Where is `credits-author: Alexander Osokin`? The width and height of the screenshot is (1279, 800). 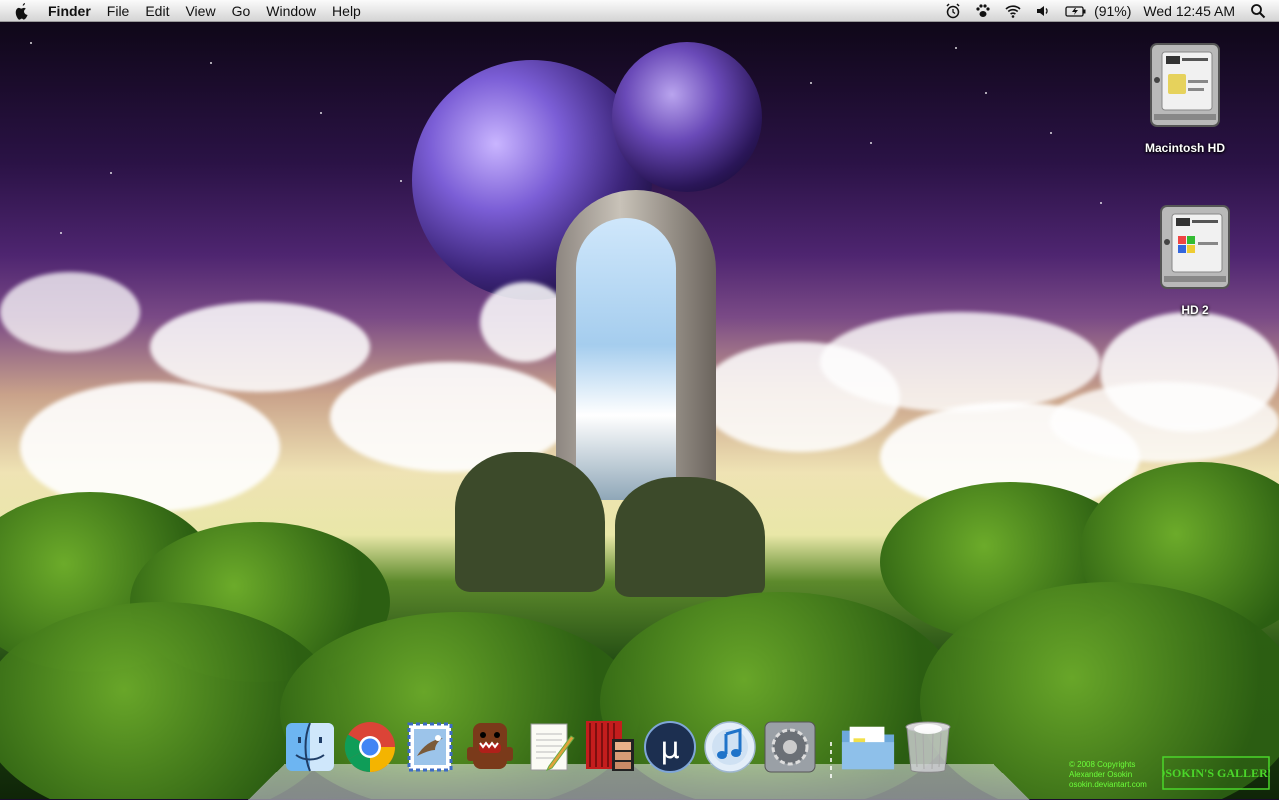 credits-author: Alexander Osokin is located at coordinates (1101, 774).